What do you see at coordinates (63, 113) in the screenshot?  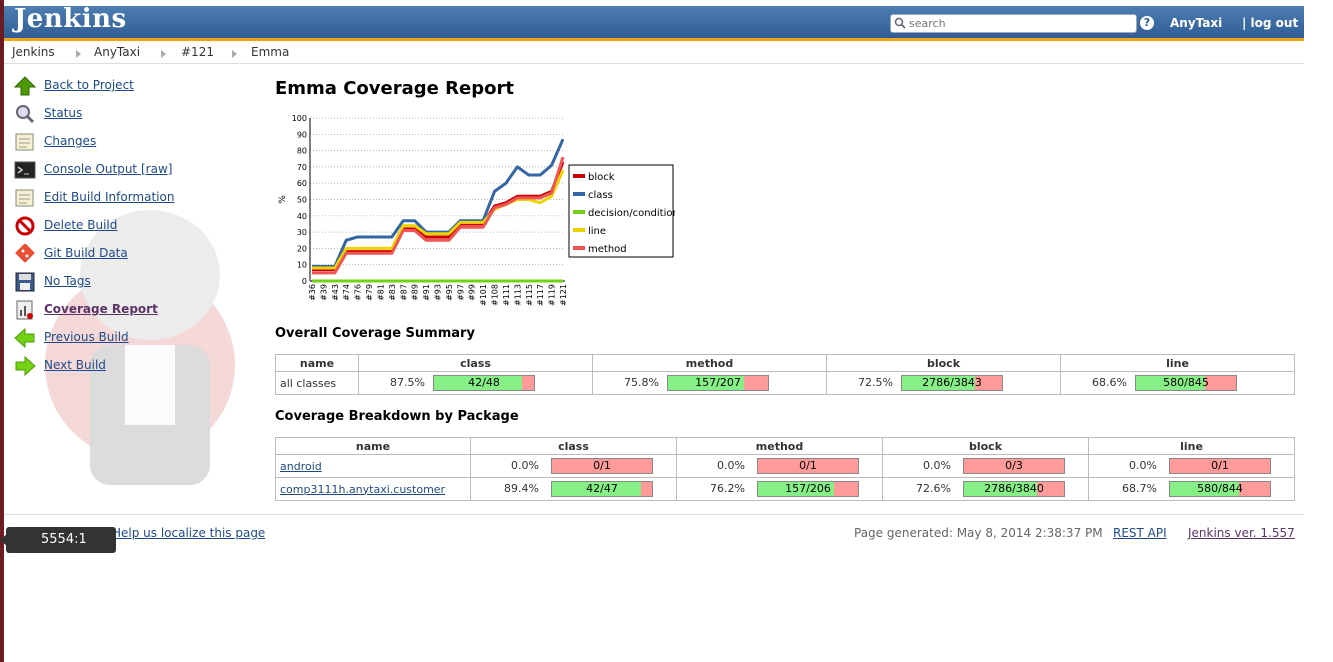 I see `sidebar-item-label: Status` at bounding box center [63, 113].